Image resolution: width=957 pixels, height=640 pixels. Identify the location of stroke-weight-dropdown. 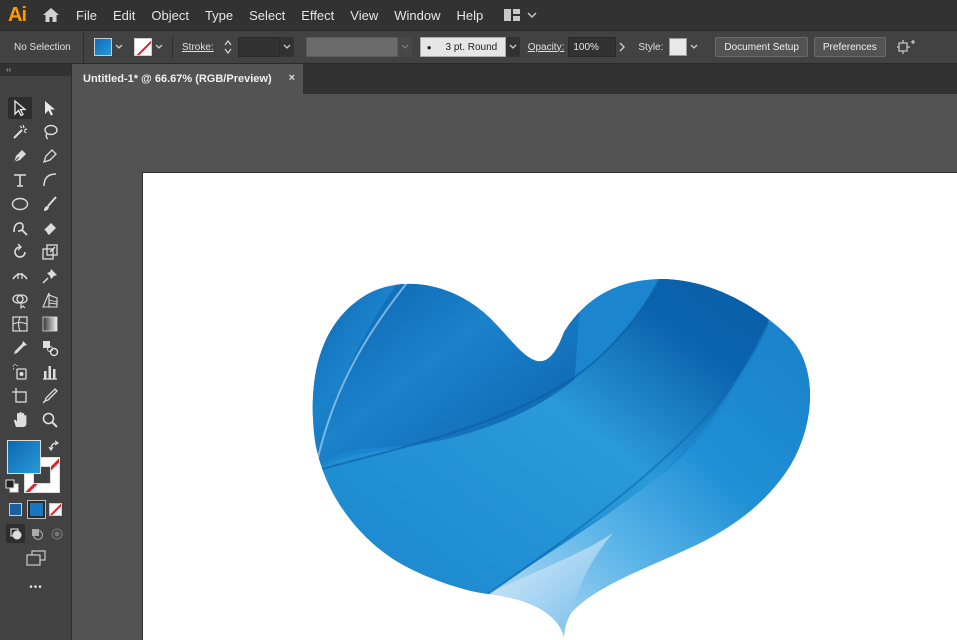
(286, 47).